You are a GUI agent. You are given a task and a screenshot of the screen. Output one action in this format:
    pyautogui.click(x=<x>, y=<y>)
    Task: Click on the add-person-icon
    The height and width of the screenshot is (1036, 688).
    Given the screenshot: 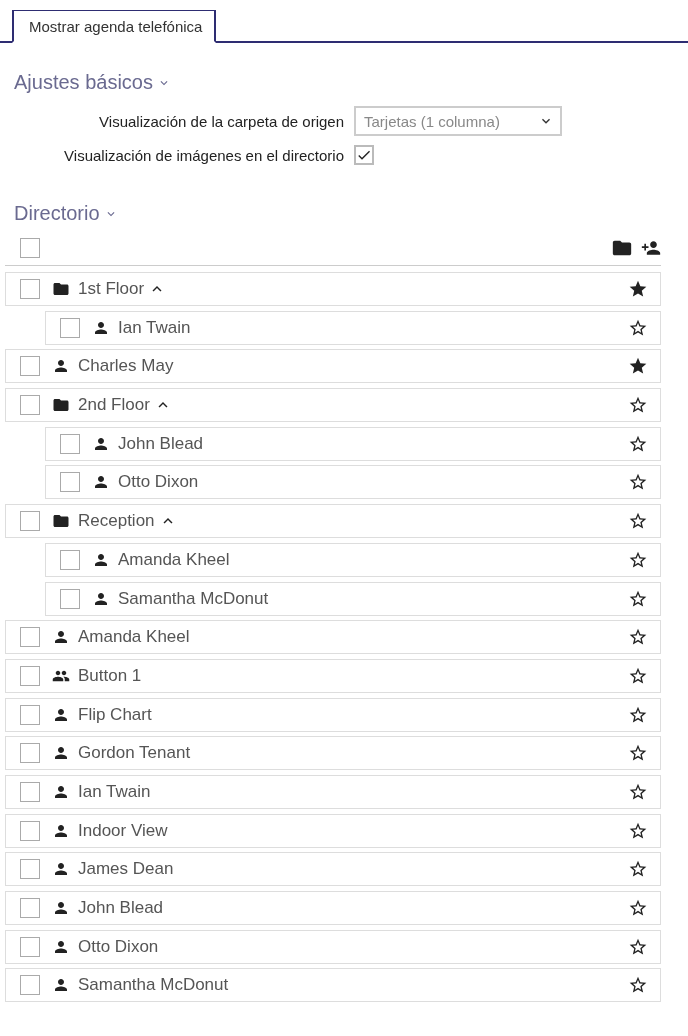 What is the action you would take?
    pyautogui.click(x=651, y=248)
    